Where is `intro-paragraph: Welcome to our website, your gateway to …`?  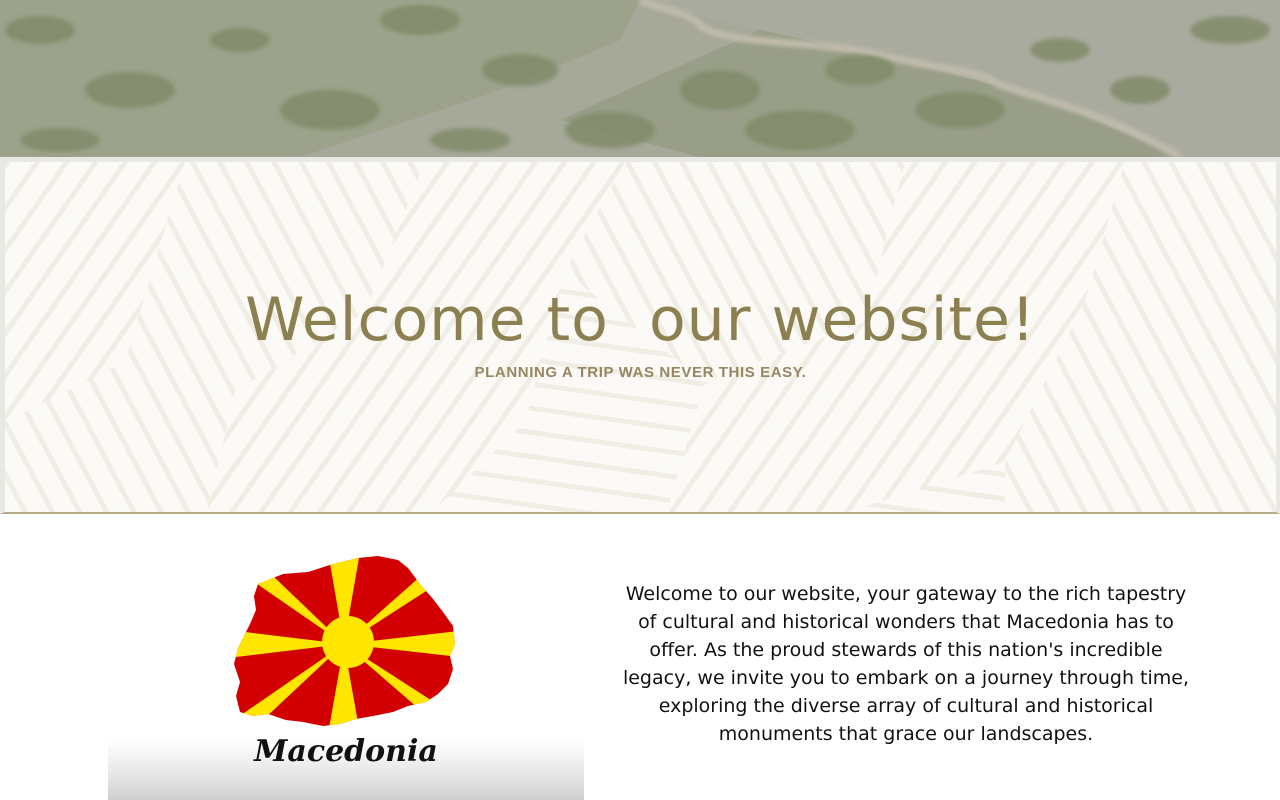 intro-paragraph: Welcome to our website, your gateway to … is located at coordinates (906, 664).